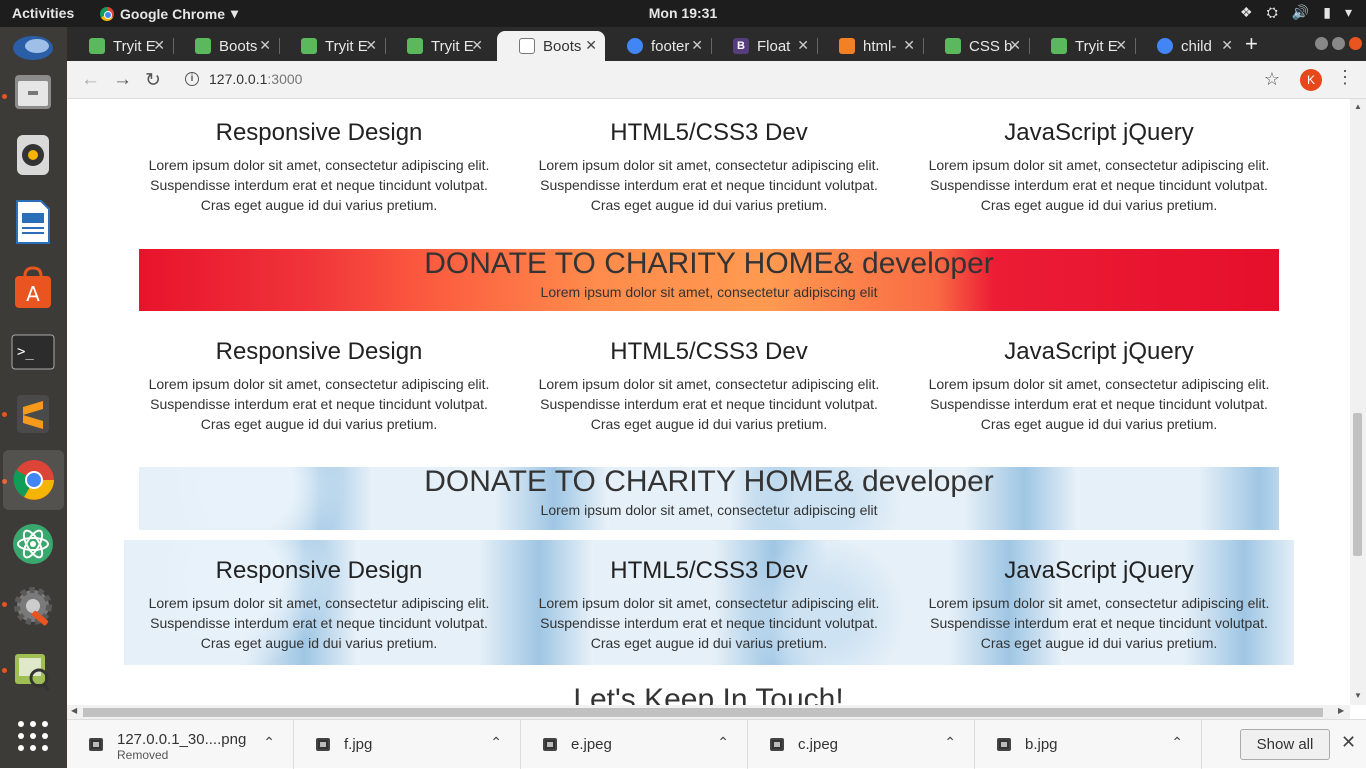  What do you see at coordinates (976, 46) in the screenshot?
I see `tab-css: CSS b ✕` at bounding box center [976, 46].